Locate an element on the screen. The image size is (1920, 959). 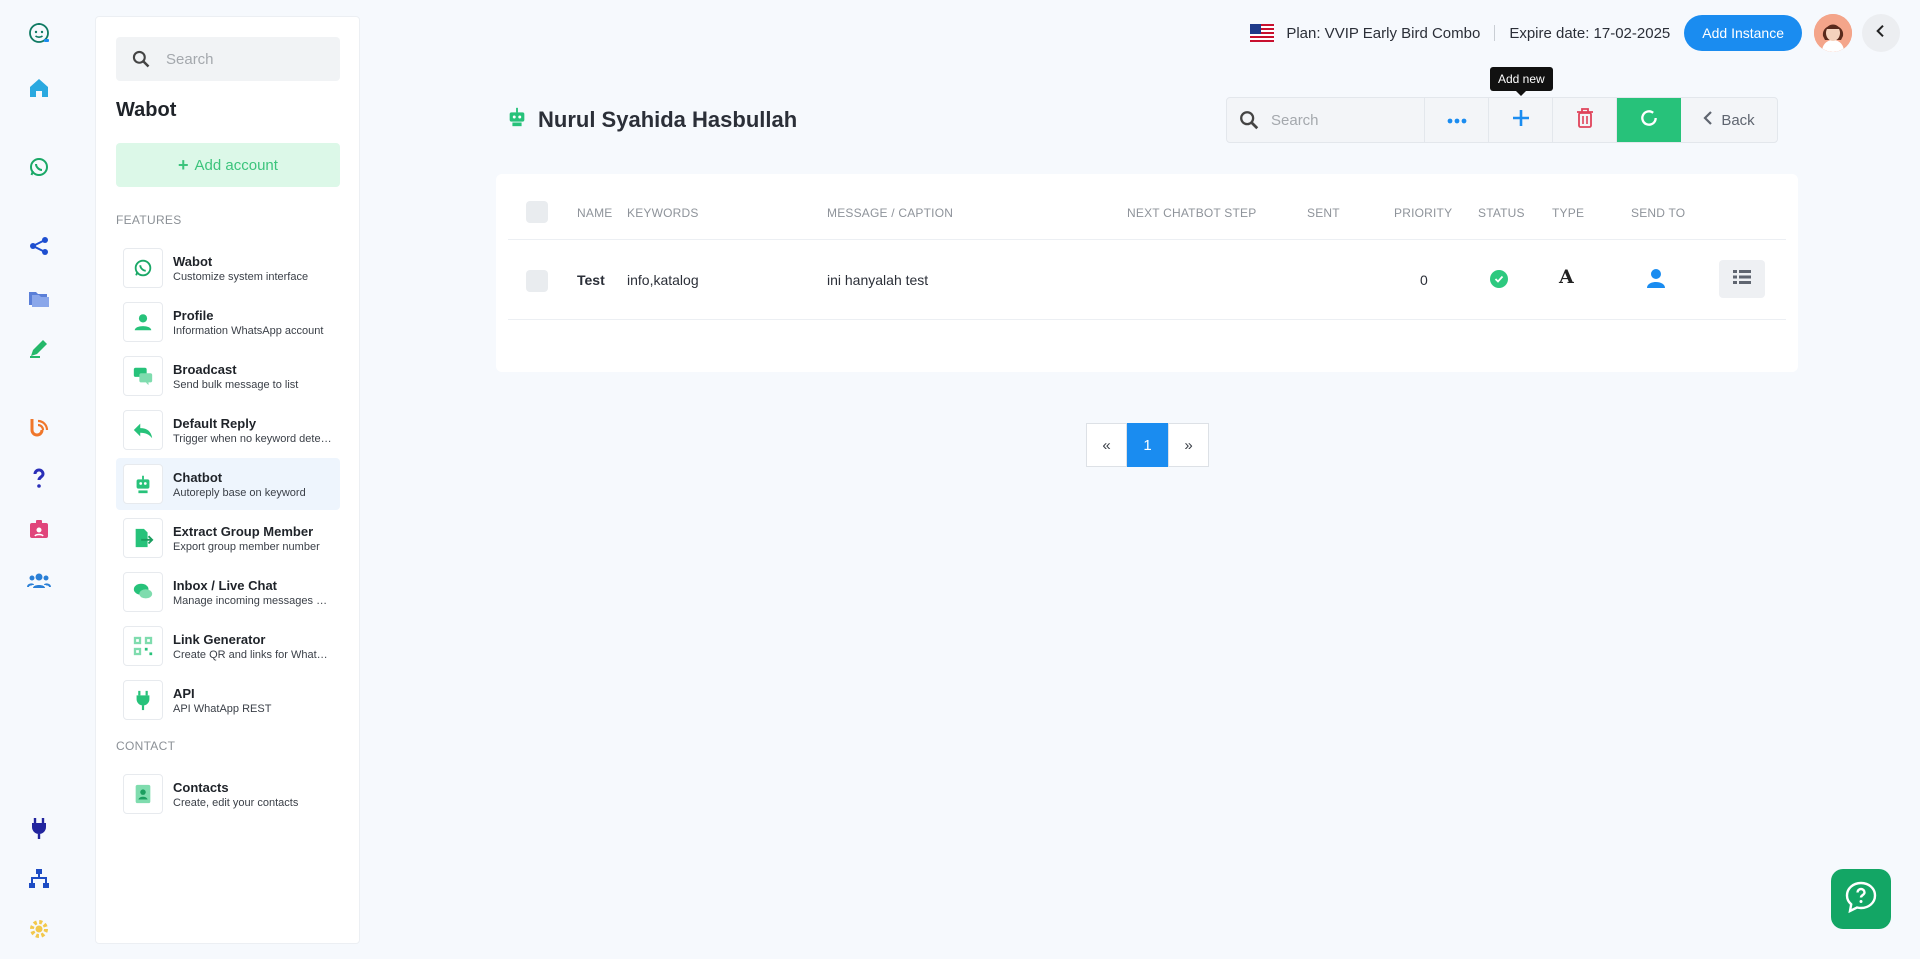
col-sent: SENT is located at coordinates (1323, 213).